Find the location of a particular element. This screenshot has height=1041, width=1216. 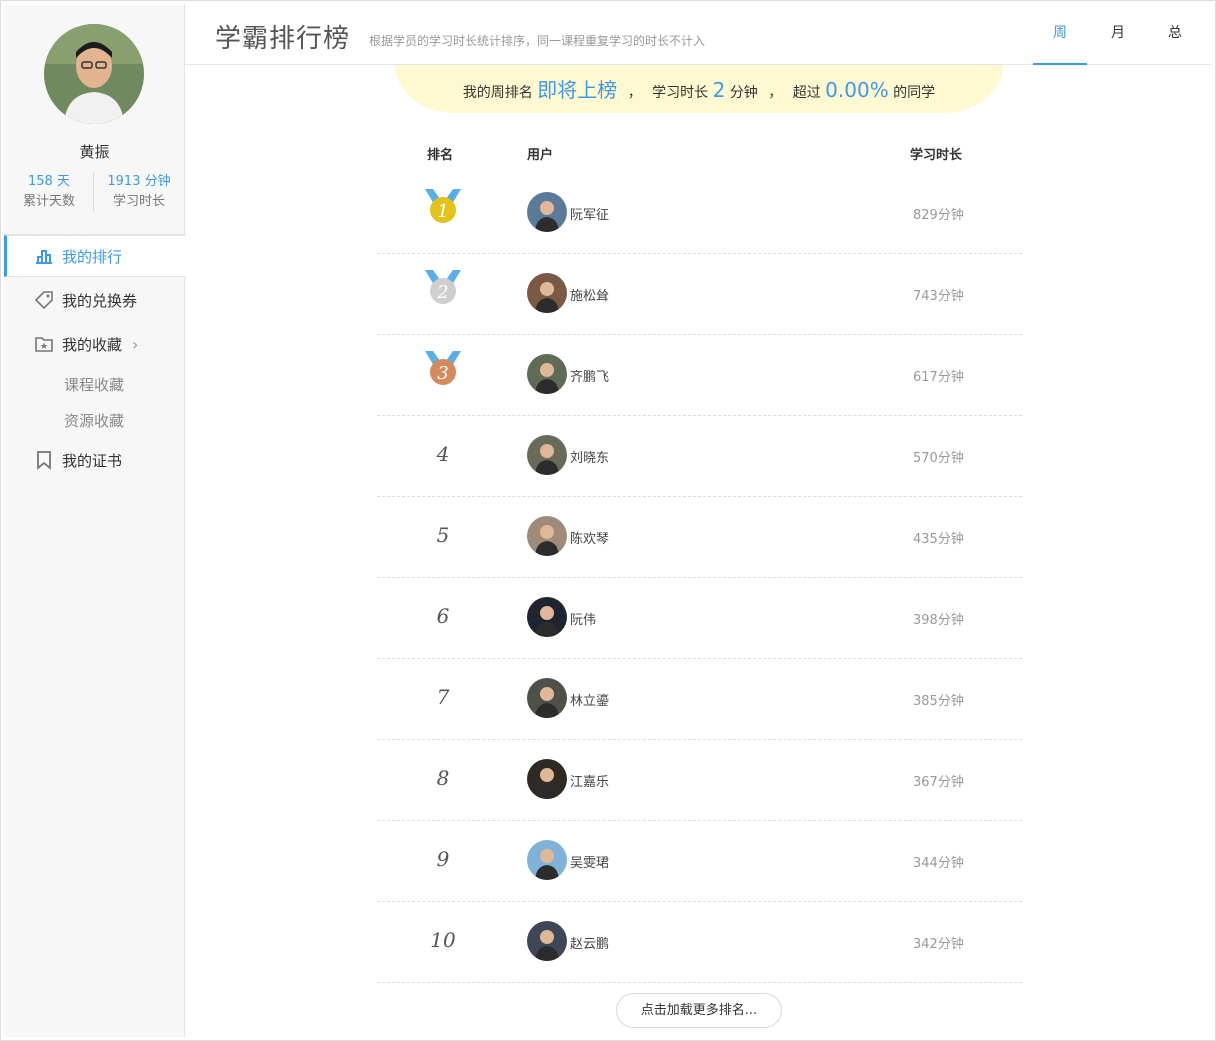

user-name: 齐鹏飞 is located at coordinates (589, 375).